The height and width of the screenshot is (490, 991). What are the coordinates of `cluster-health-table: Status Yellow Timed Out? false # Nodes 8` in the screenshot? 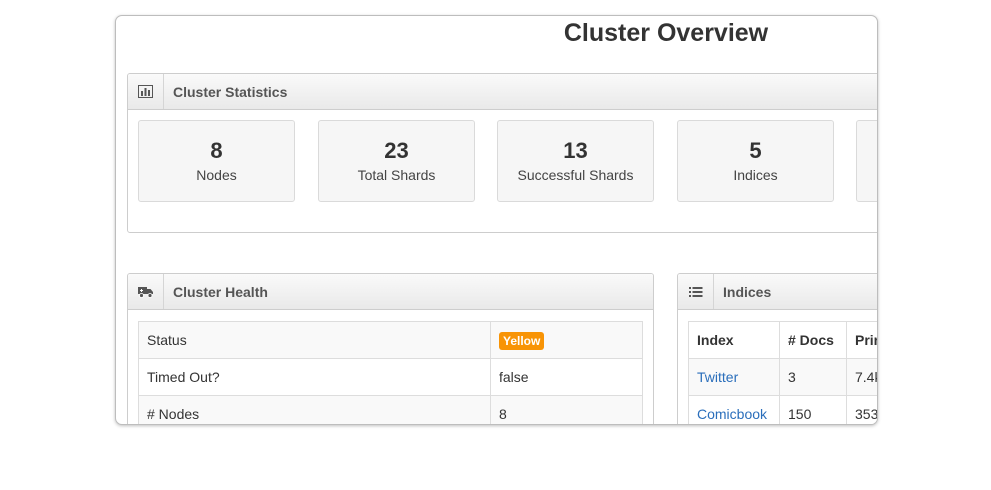 It's located at (390, 372).